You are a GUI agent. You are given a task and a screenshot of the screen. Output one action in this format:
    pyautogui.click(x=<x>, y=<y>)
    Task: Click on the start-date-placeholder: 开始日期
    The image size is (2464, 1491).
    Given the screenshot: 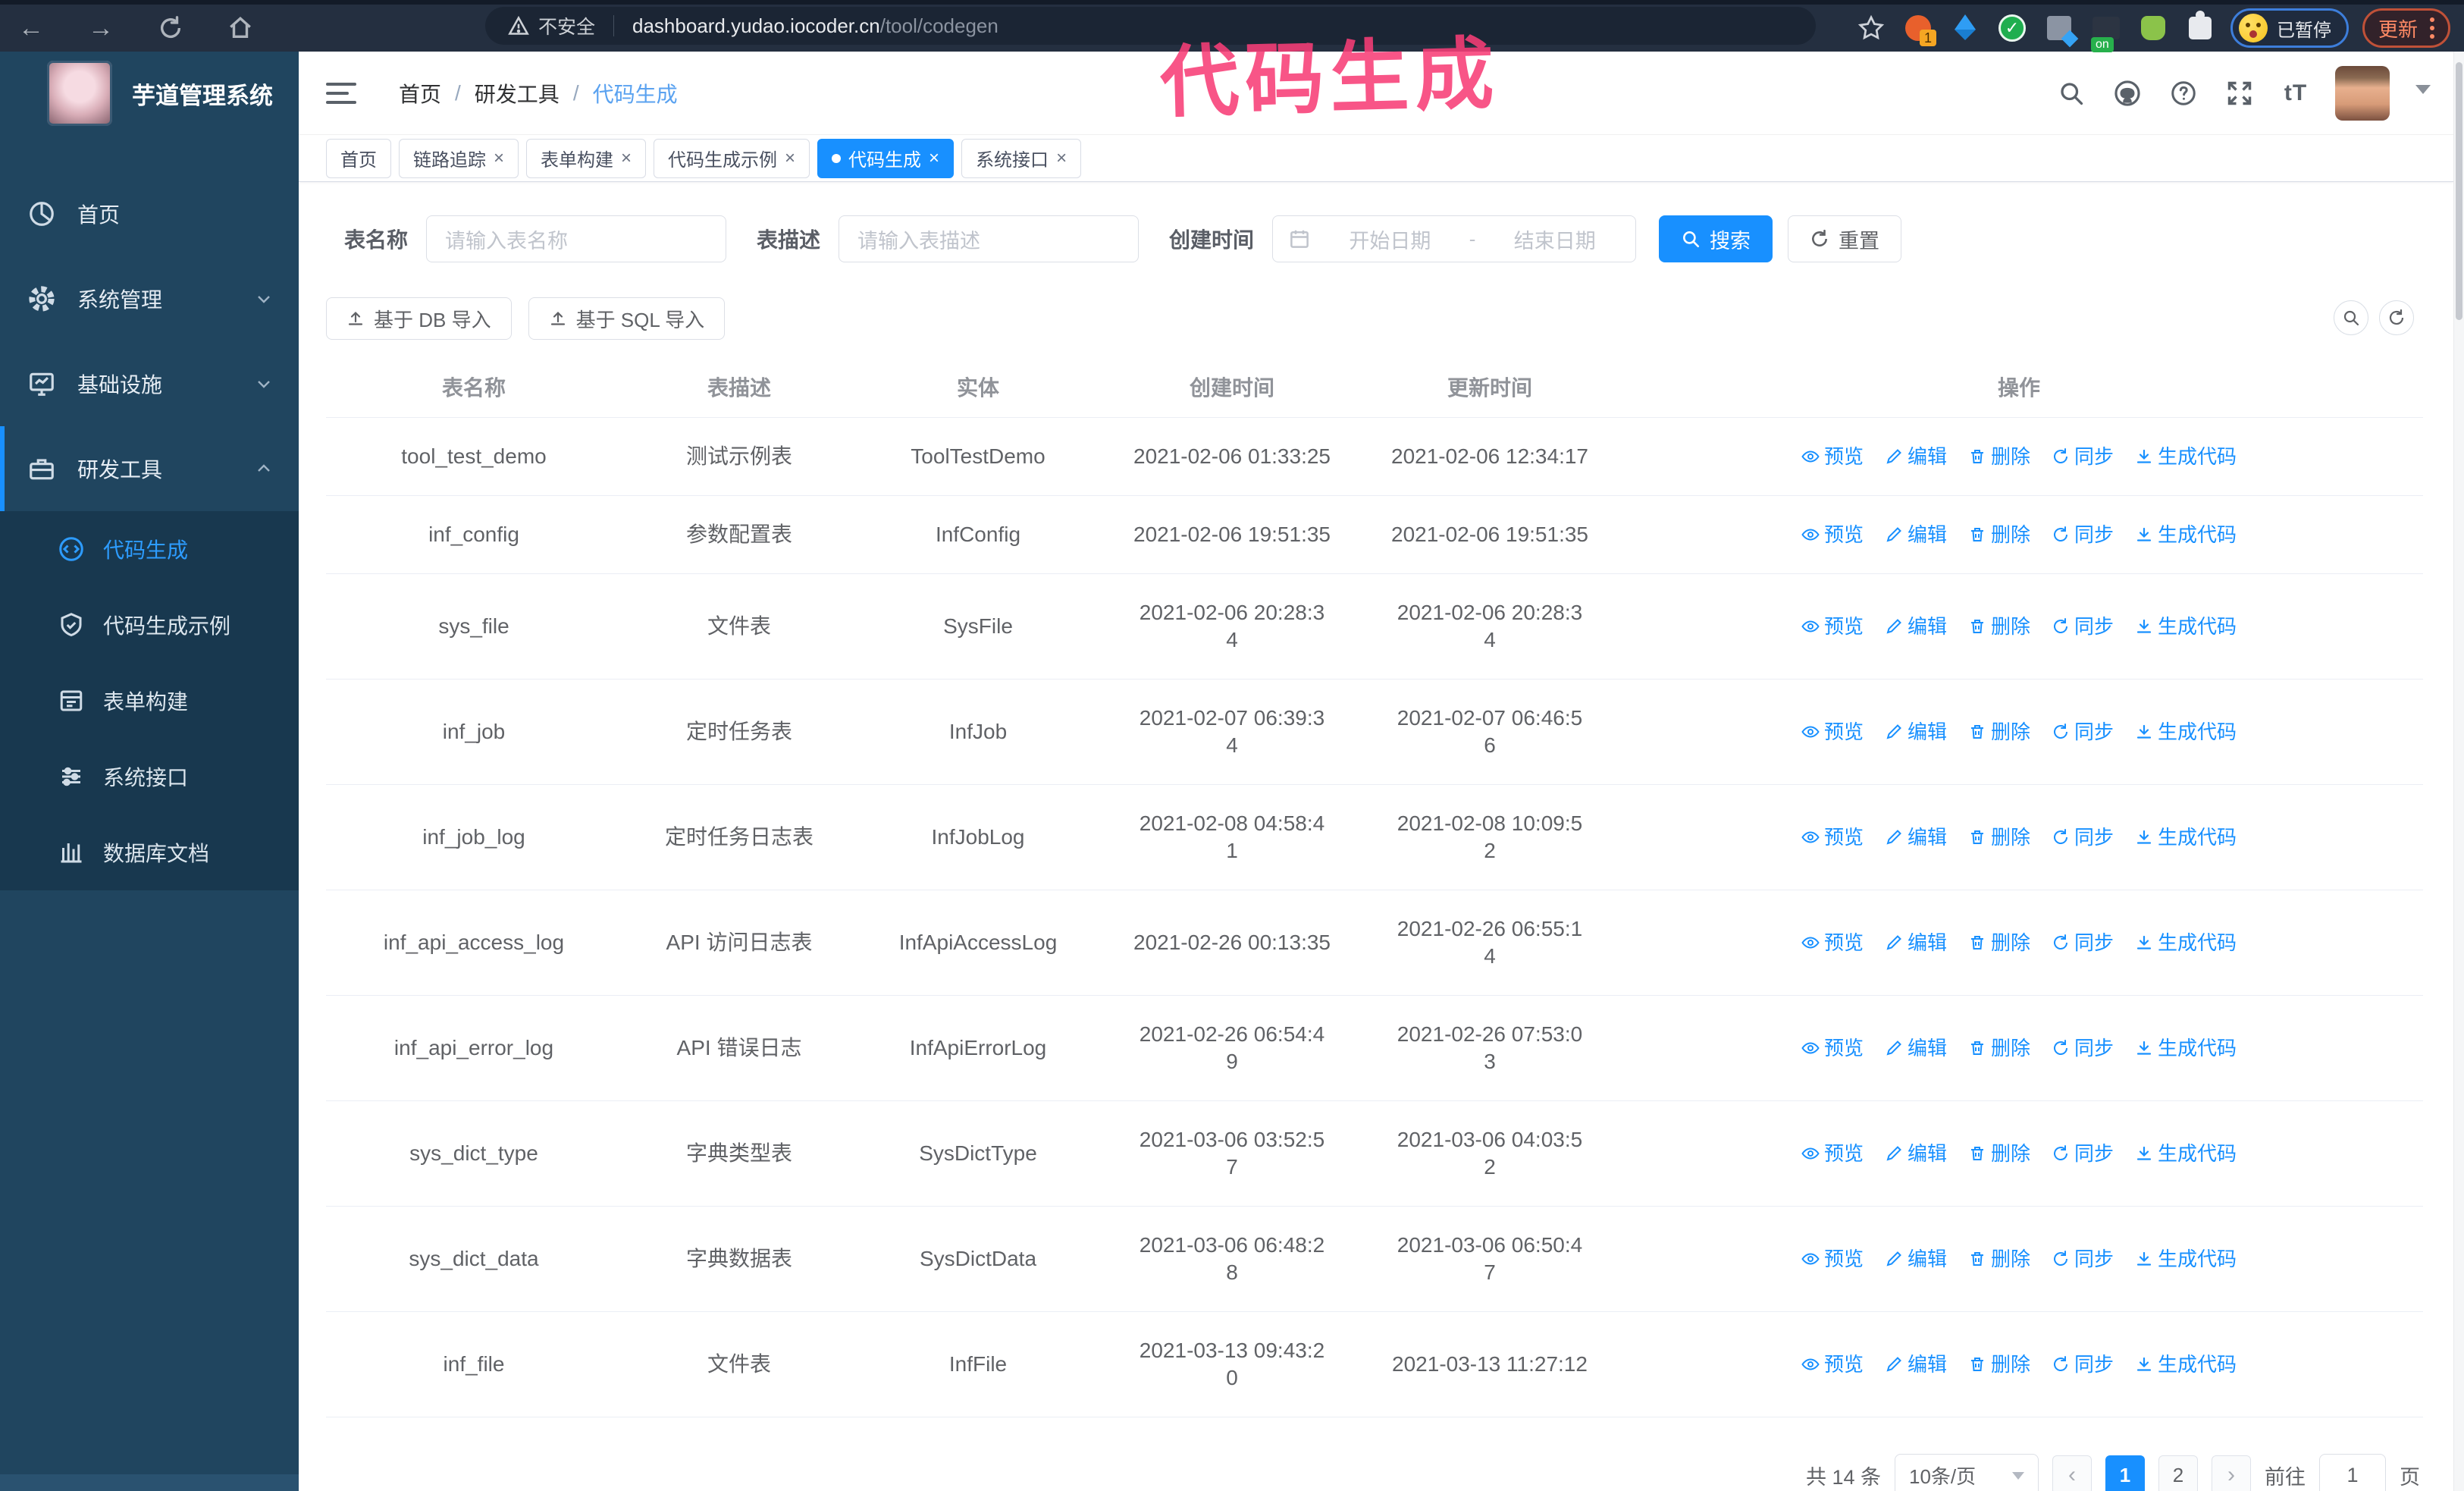 What is the action you would take?
    pyautogui.click(x=1390, y=239)
    